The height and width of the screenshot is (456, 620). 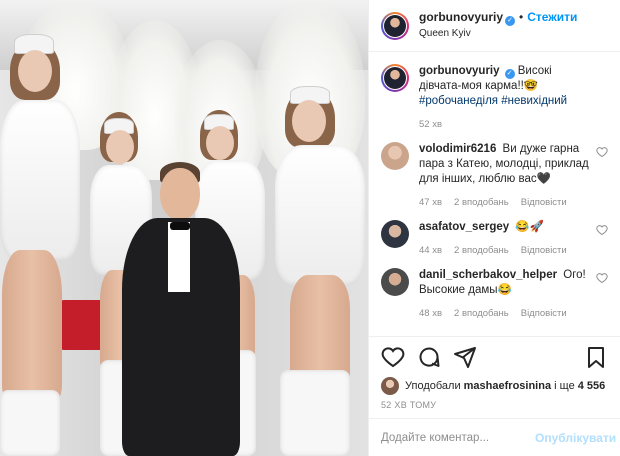 What do you see at coordinates (494, 407) in the screenshot?
I see `post-time-ago: 52 хв тому` at bounding box center [494, 407].